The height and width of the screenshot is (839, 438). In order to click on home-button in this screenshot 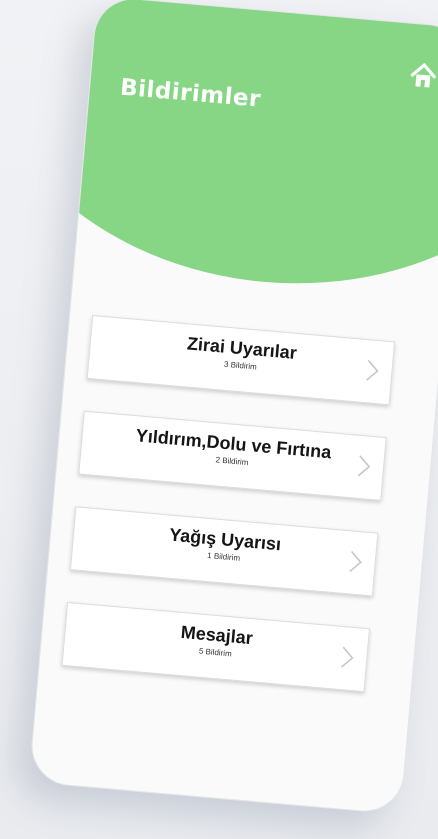, I will do `click(422, 76)`.